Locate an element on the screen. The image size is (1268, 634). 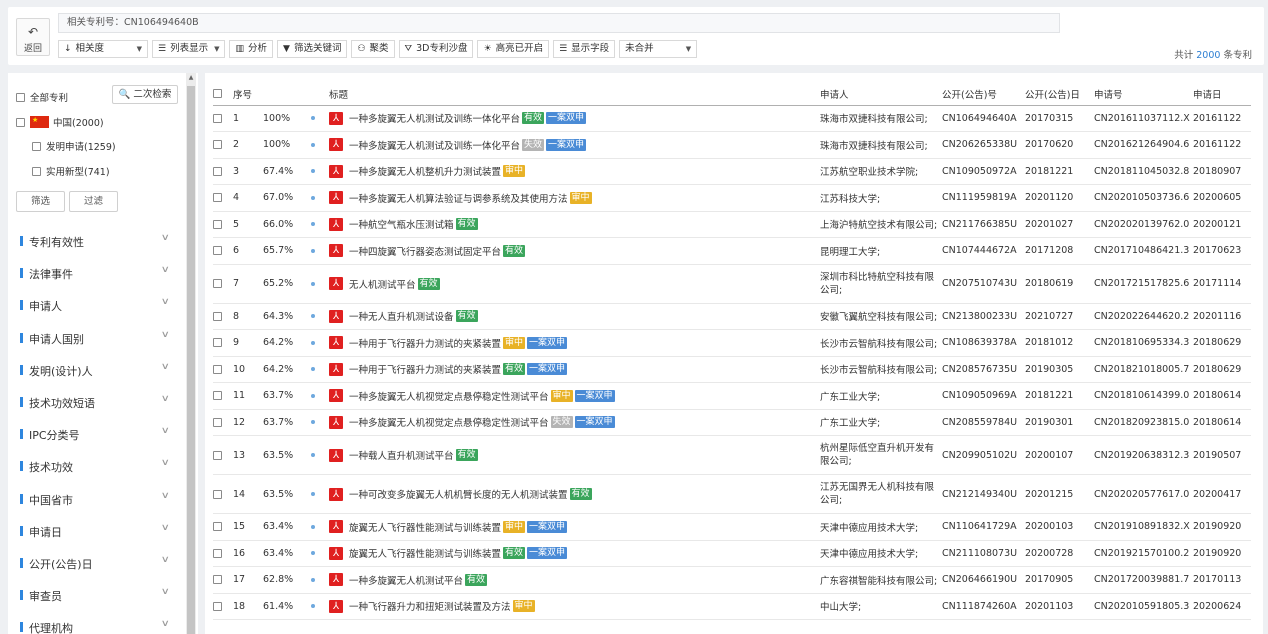
row-pub-no: CN208576735U is located at coordinates (983, 369).